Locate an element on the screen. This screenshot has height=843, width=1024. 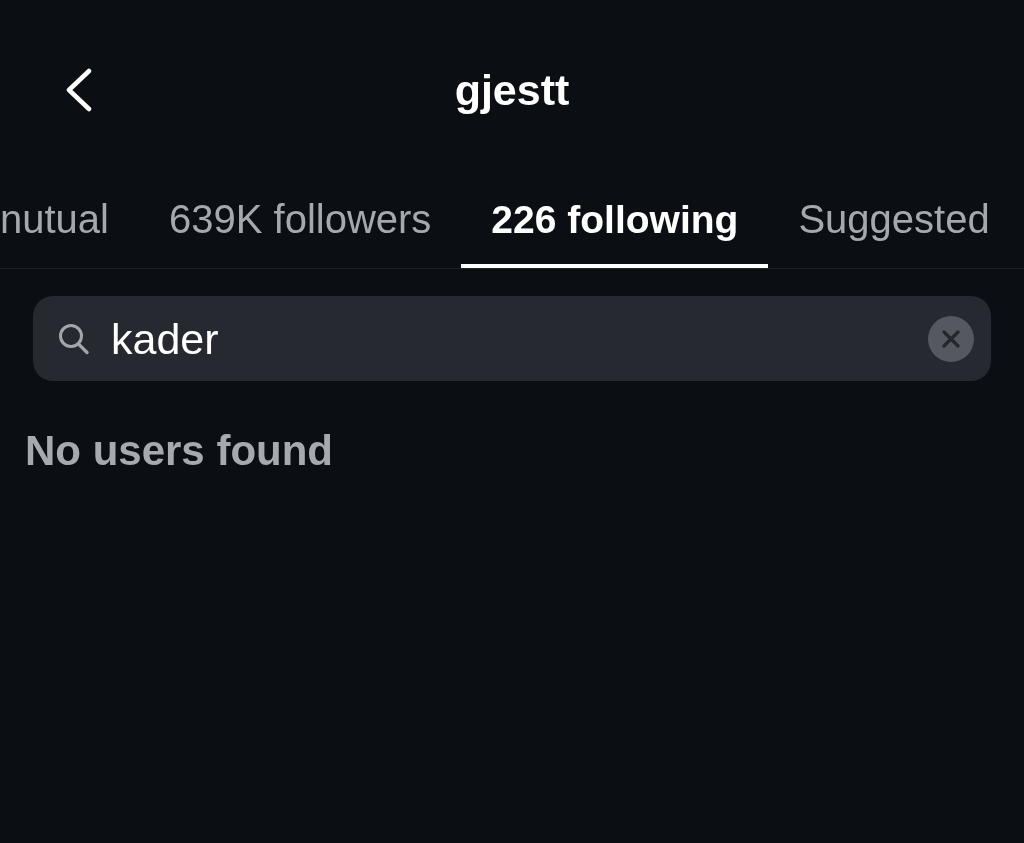
empty-results-message: No users found is located at coordinates (179, 451).